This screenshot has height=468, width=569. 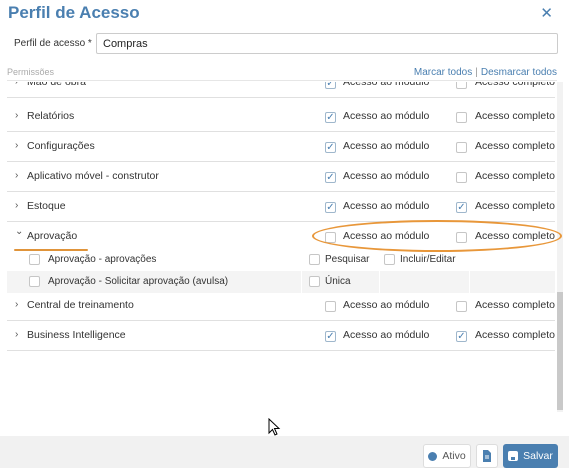 I want to click on profile-field-row: Perfil de acesso *, so click(x=286, y=43).